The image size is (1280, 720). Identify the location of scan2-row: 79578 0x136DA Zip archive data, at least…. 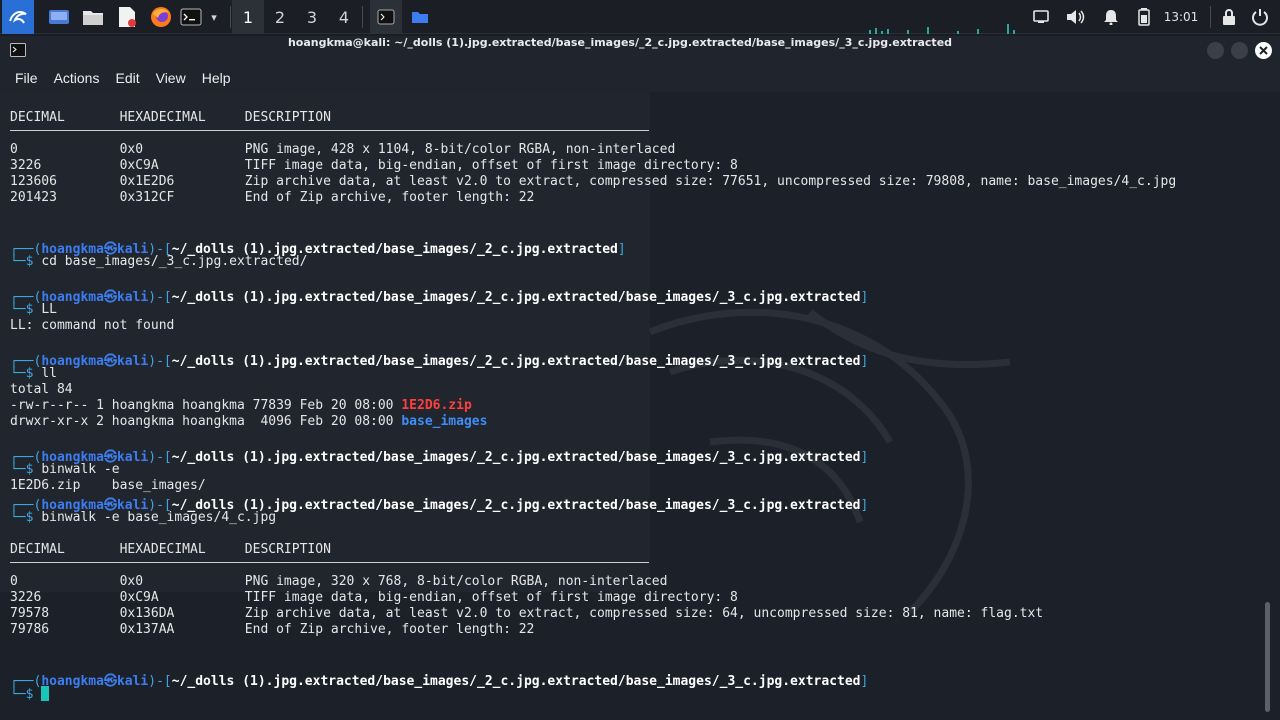
(527, 613).